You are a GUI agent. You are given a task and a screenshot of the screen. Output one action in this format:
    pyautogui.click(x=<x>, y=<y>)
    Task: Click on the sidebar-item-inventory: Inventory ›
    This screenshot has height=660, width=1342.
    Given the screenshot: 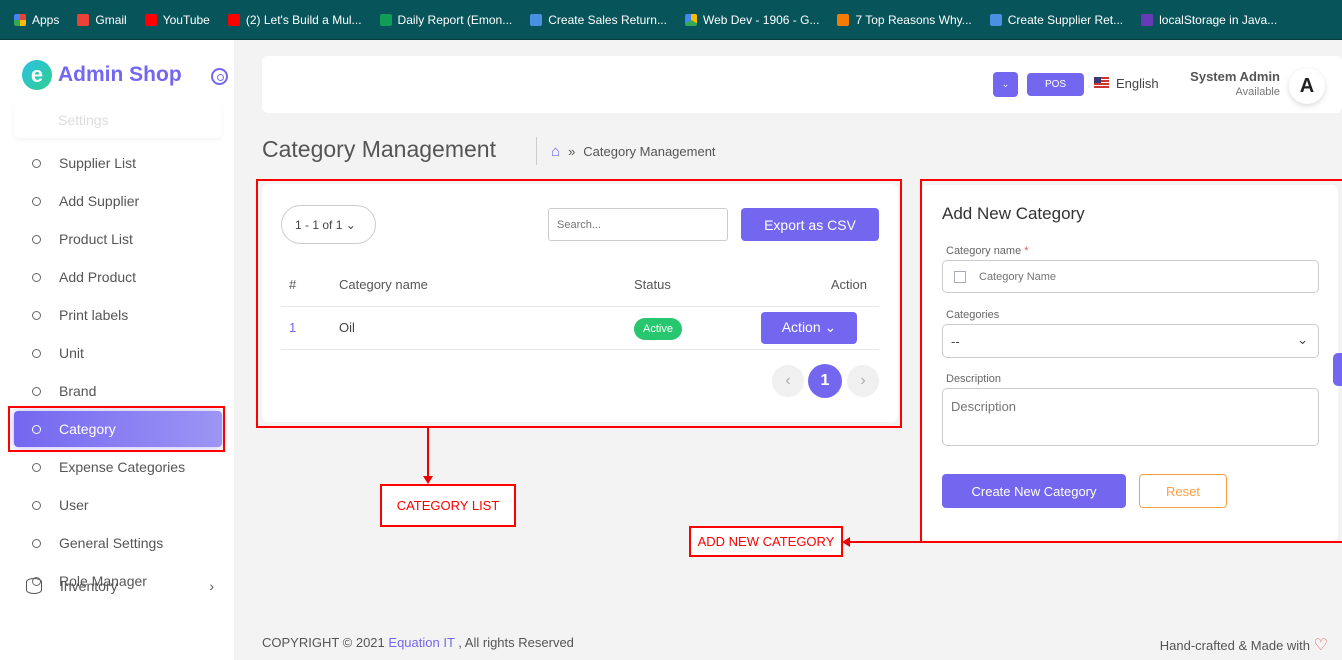 What is the action you would take?
    pyautogui.click(x=118, y=586)
    